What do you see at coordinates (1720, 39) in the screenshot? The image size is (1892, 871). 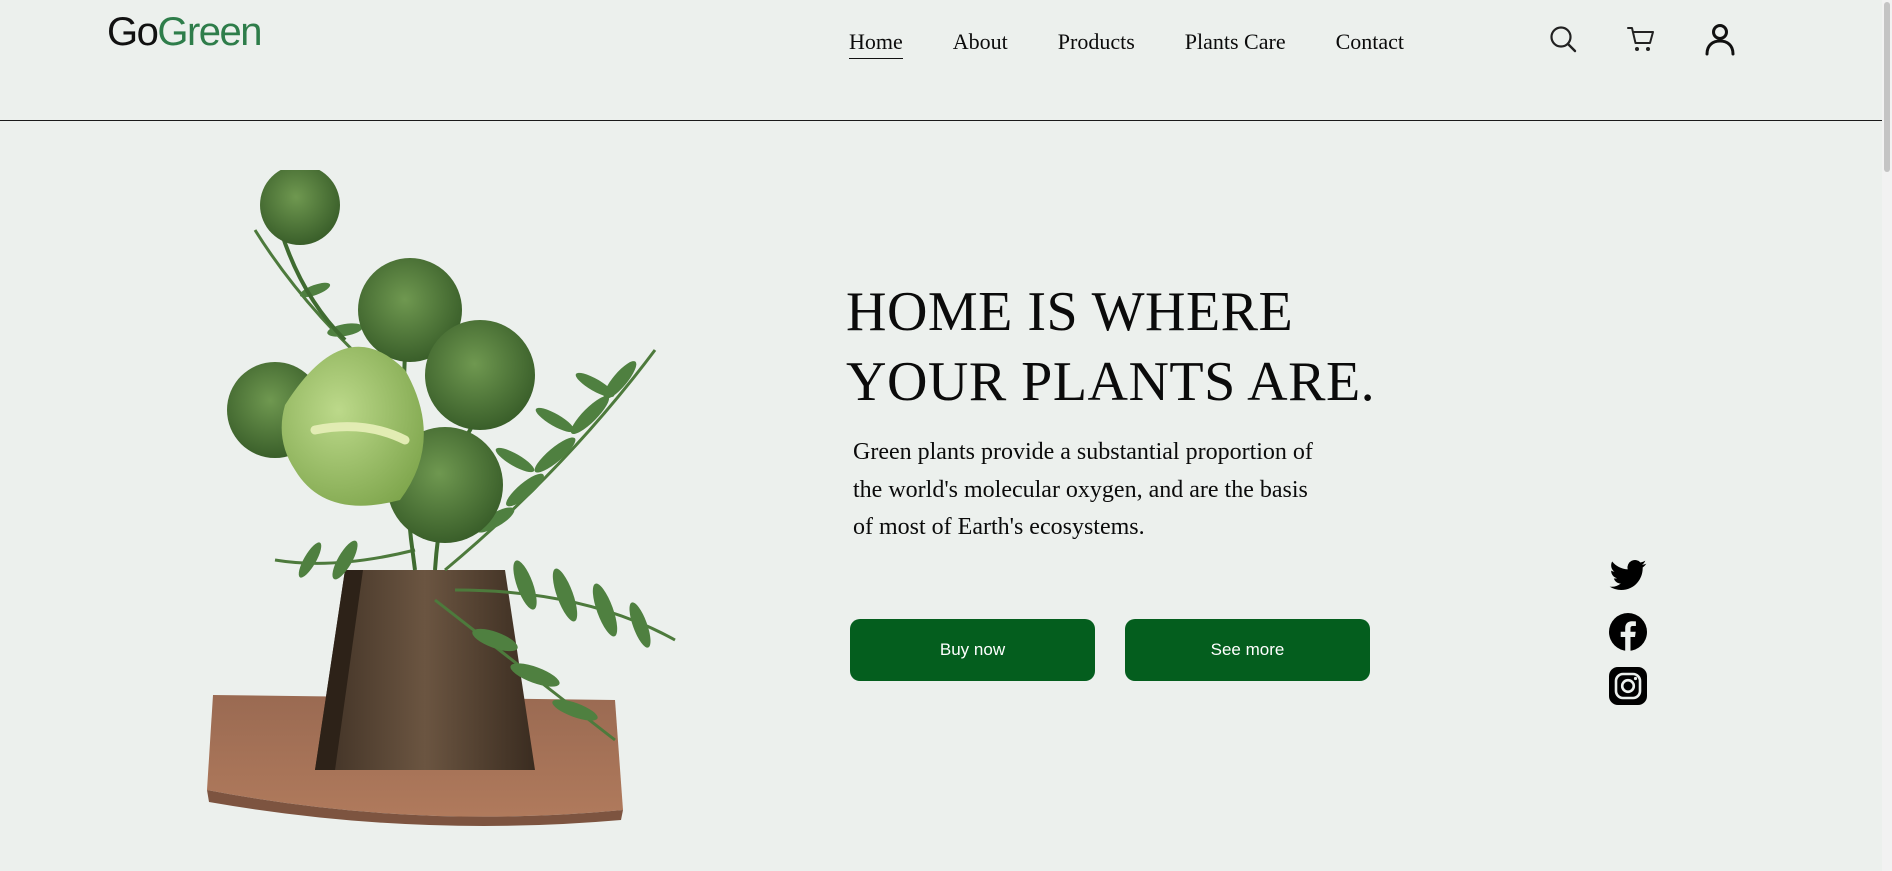 I see `user-icon` at bounding box center [1720, 39].